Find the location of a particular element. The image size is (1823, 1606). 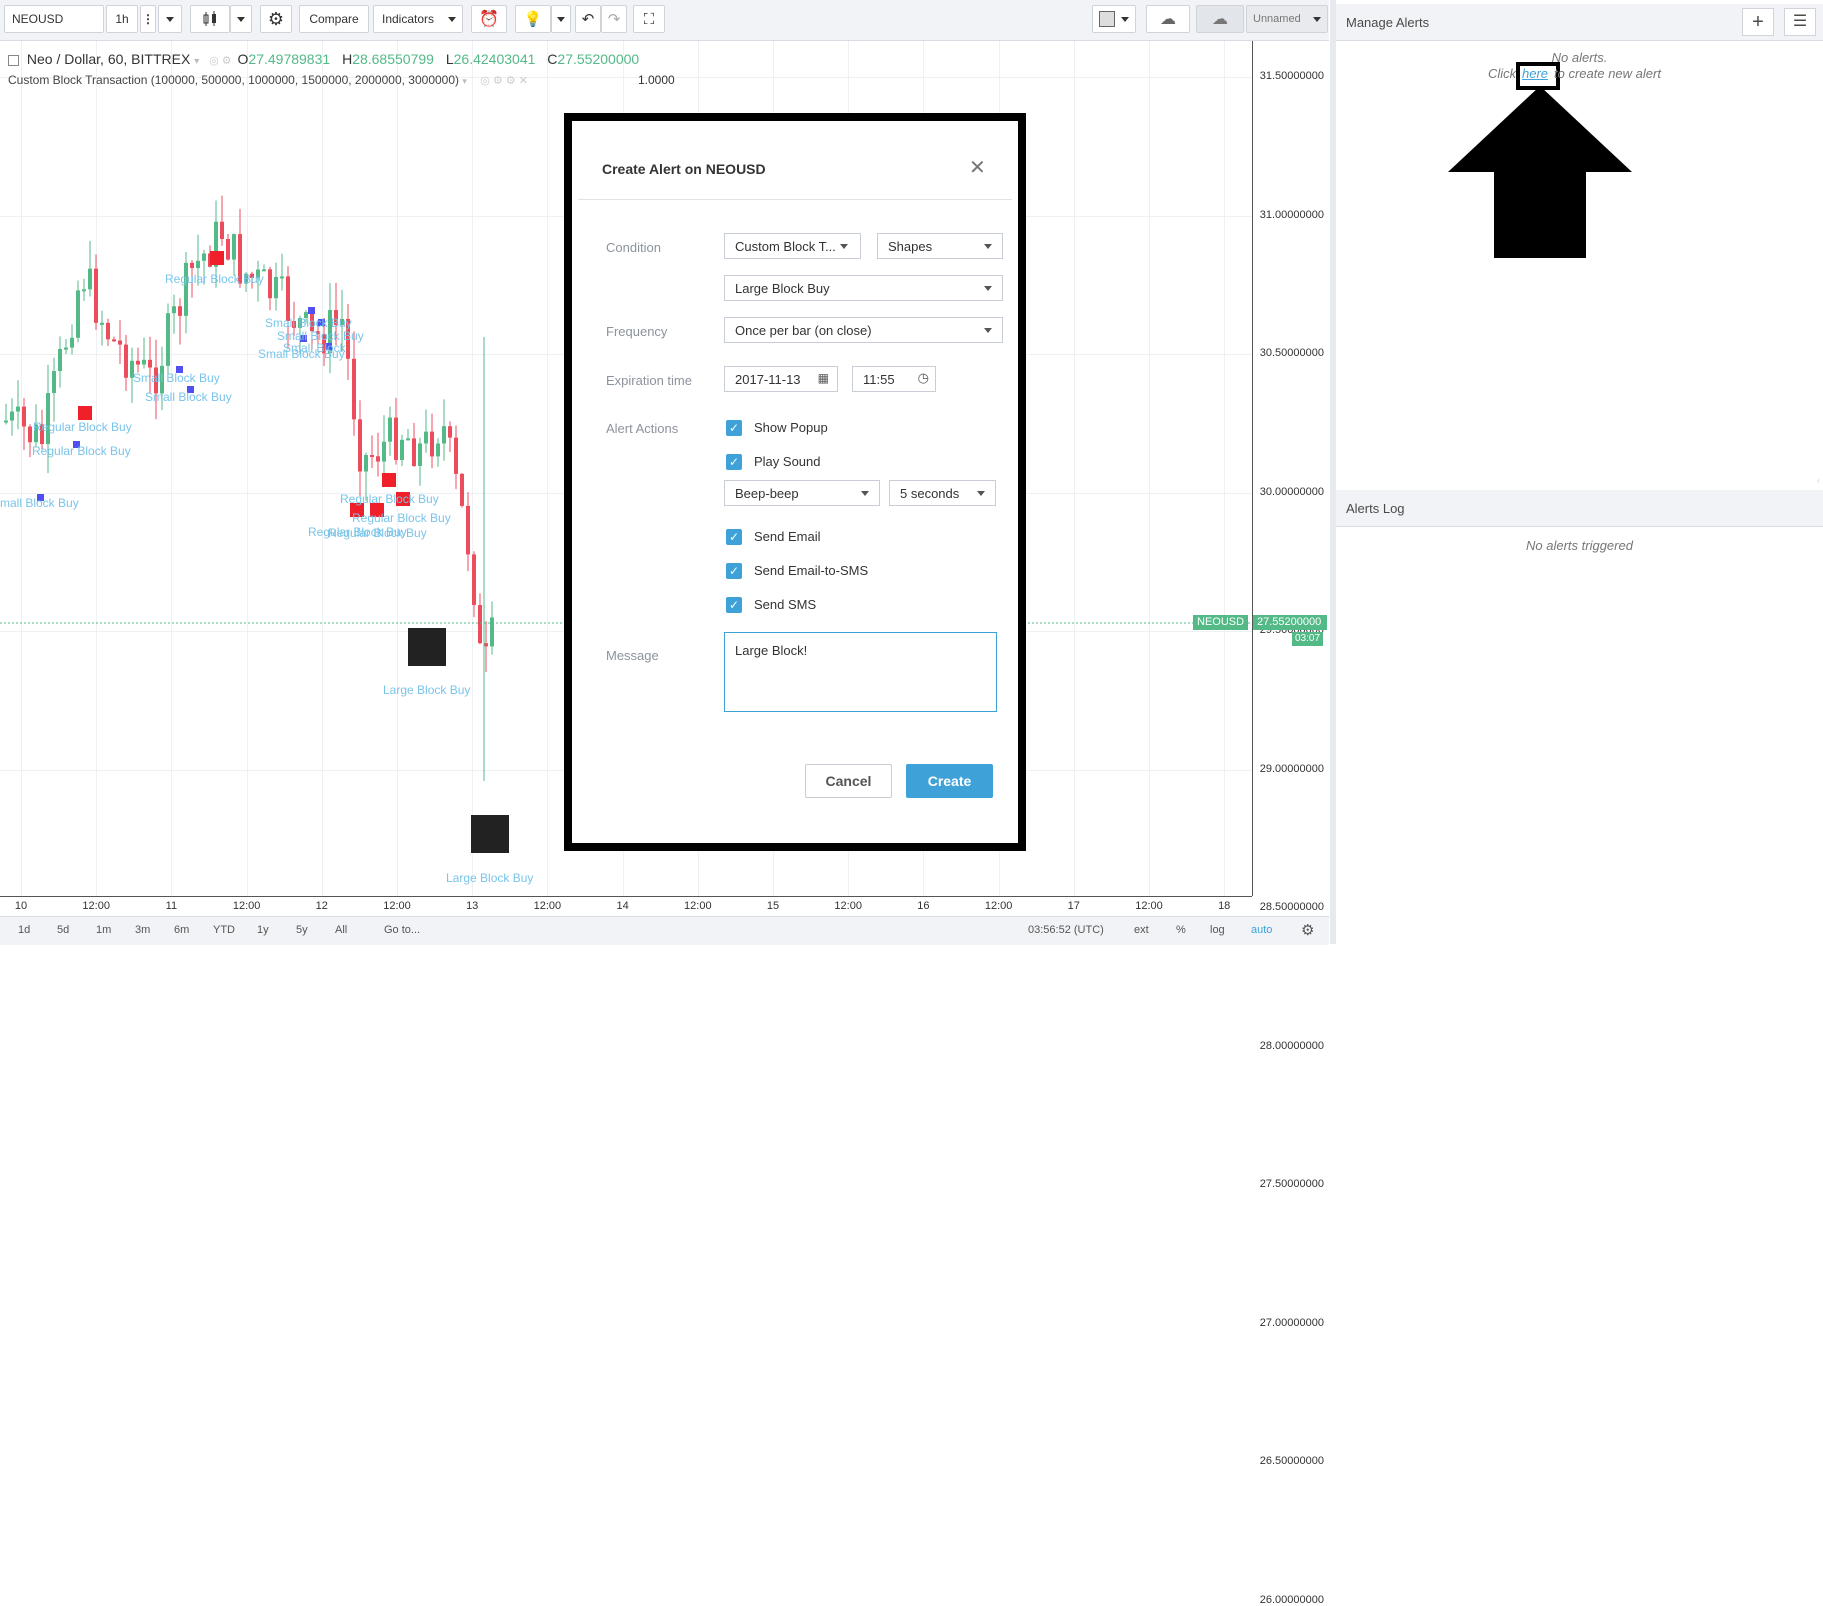

lightbulb-icon: 💡 is located at coordinates (533, 19).